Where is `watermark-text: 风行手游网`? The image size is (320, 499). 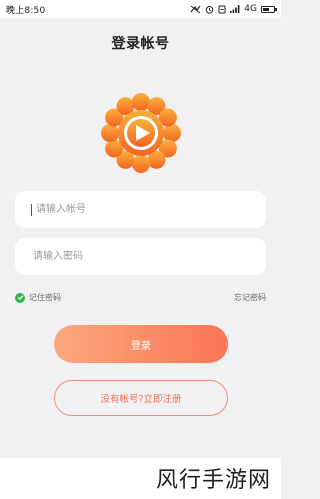
watermark-text: 风行手游网 is located at coordinates (213, 480).